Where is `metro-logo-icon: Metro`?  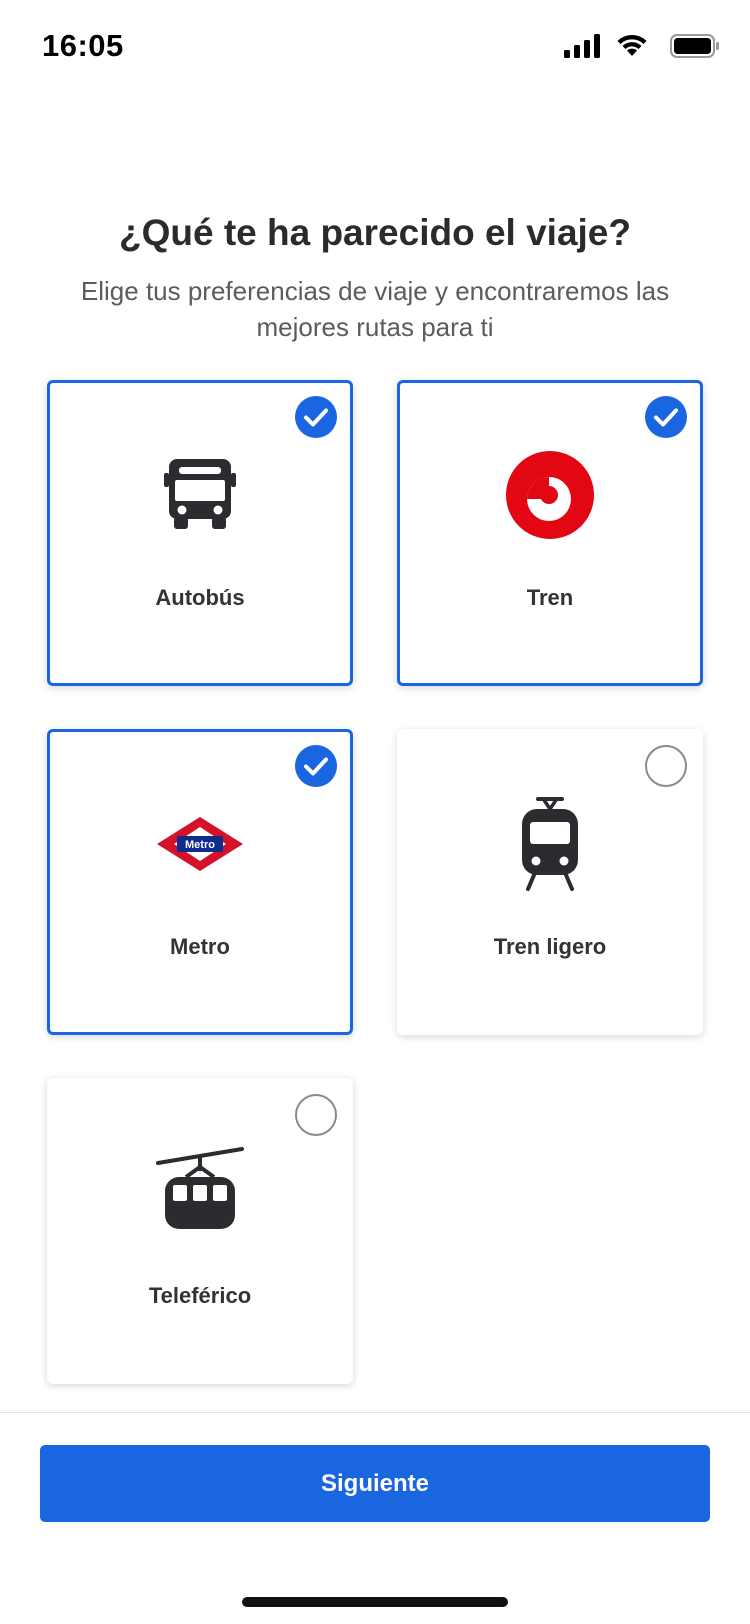
metro-logo-icon: Metro is located at coordinates (200, 844).